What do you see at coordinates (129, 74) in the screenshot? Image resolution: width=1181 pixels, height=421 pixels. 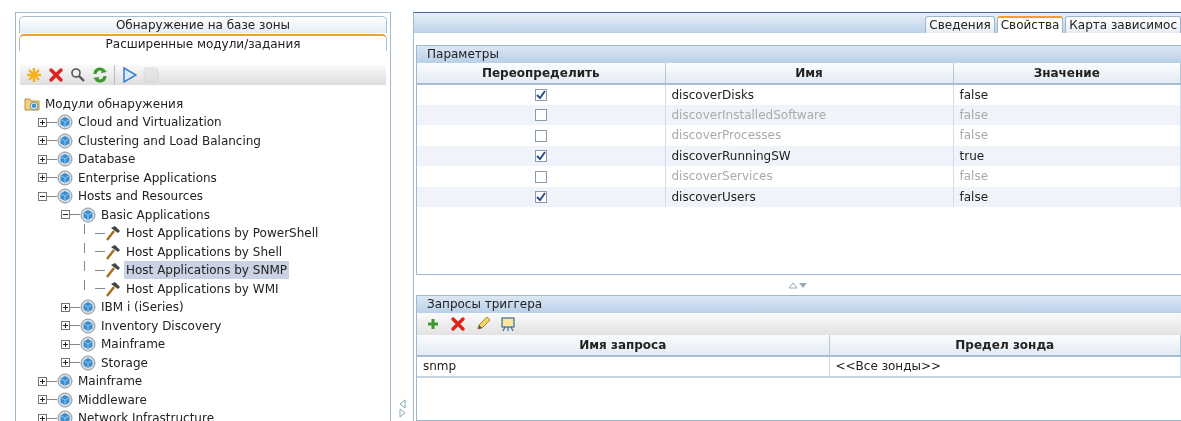 I see `play-icon` at bounding box center [129, 74].